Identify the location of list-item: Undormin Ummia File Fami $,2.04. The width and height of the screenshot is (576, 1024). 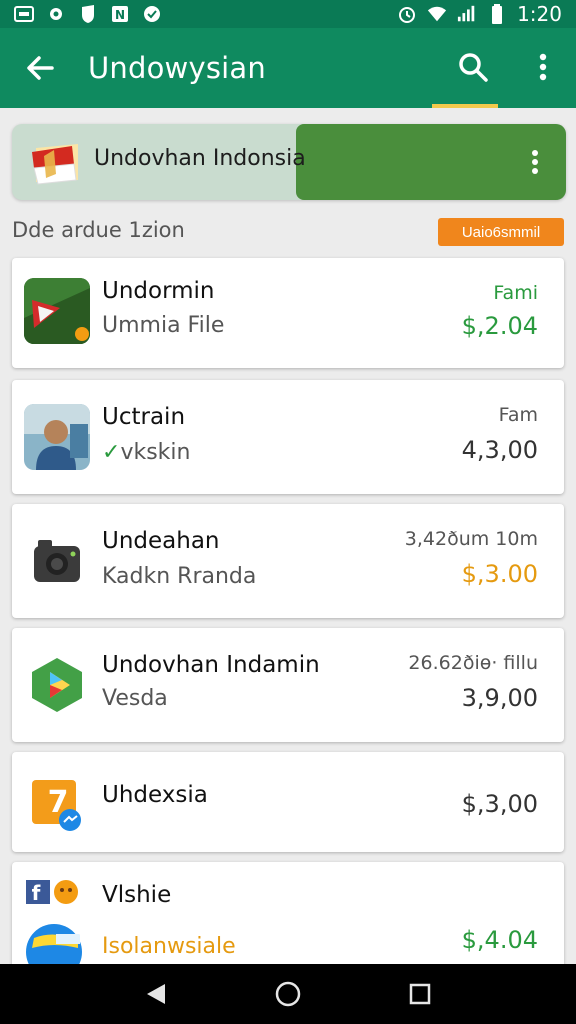
(288, 313).